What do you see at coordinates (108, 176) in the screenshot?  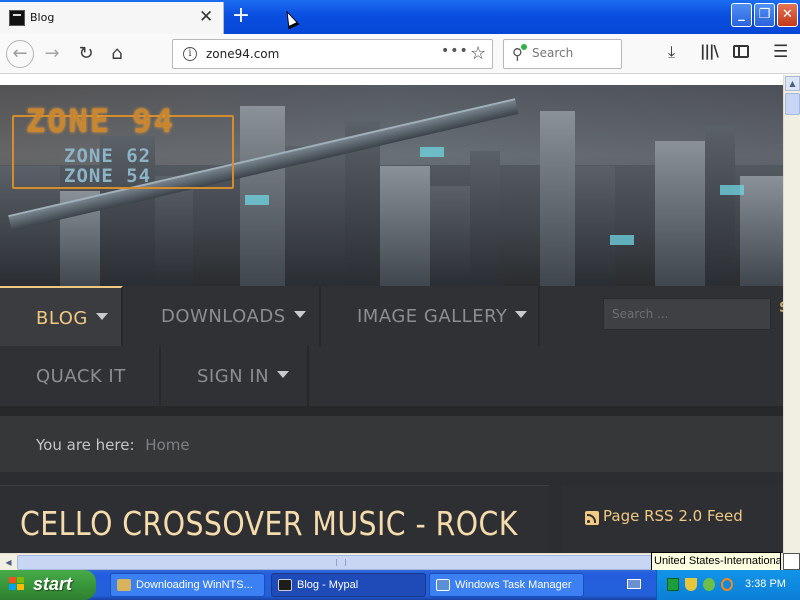 I see `logo-sub-text-2: ZONE 54` at bounding box center [108, 176].